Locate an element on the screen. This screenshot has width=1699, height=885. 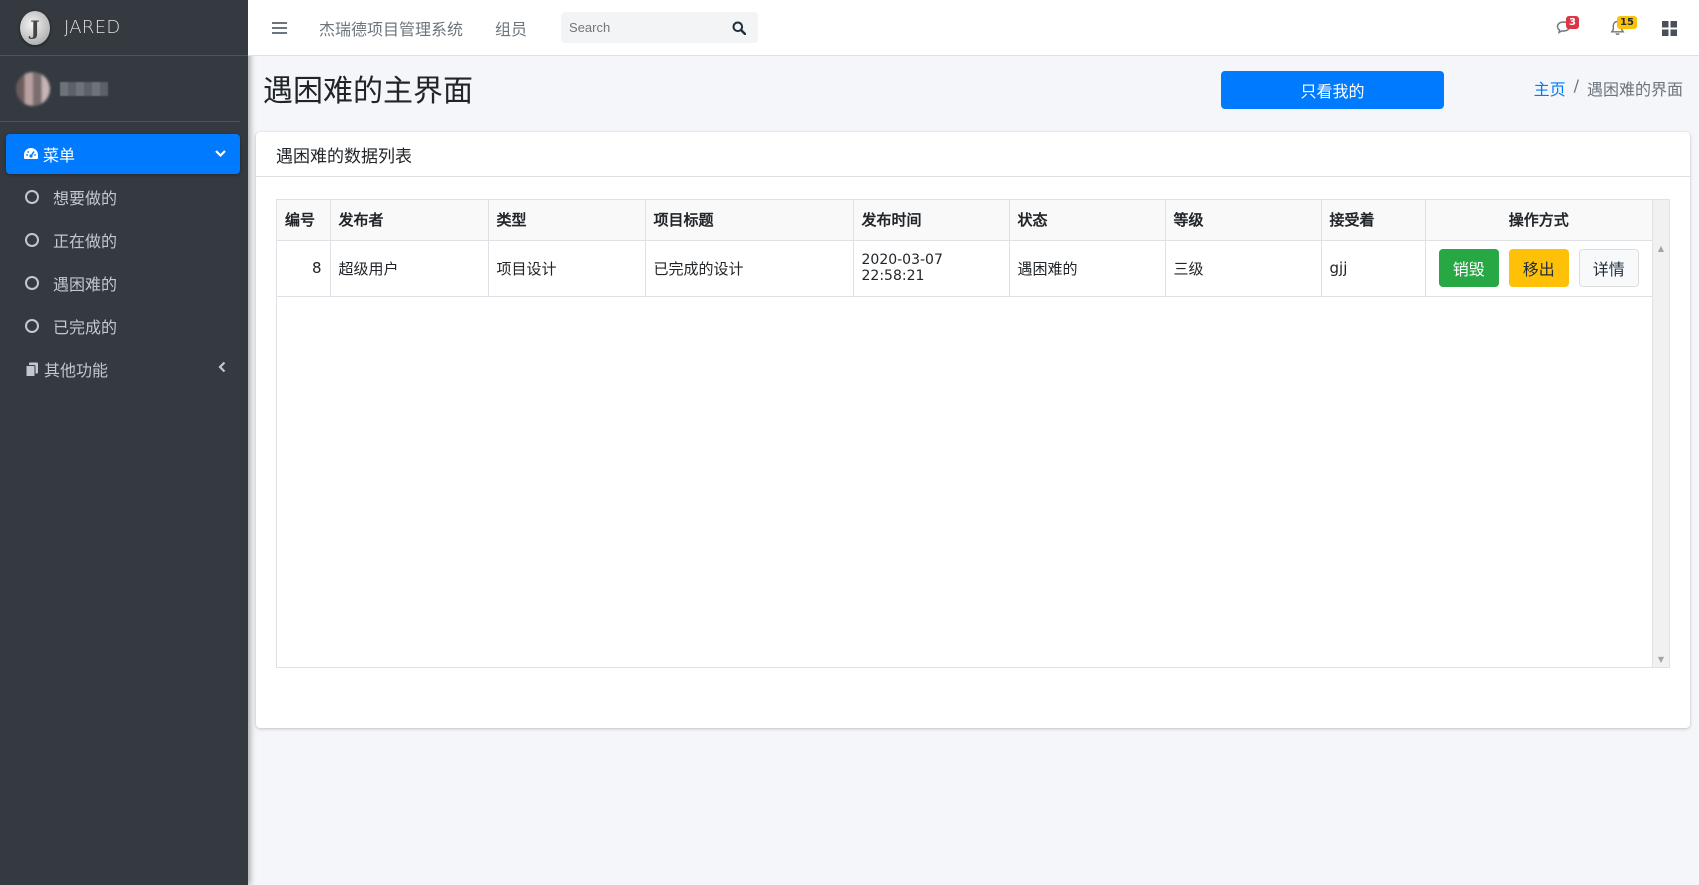
dashboard-icon is located at coordinates (31, 154).